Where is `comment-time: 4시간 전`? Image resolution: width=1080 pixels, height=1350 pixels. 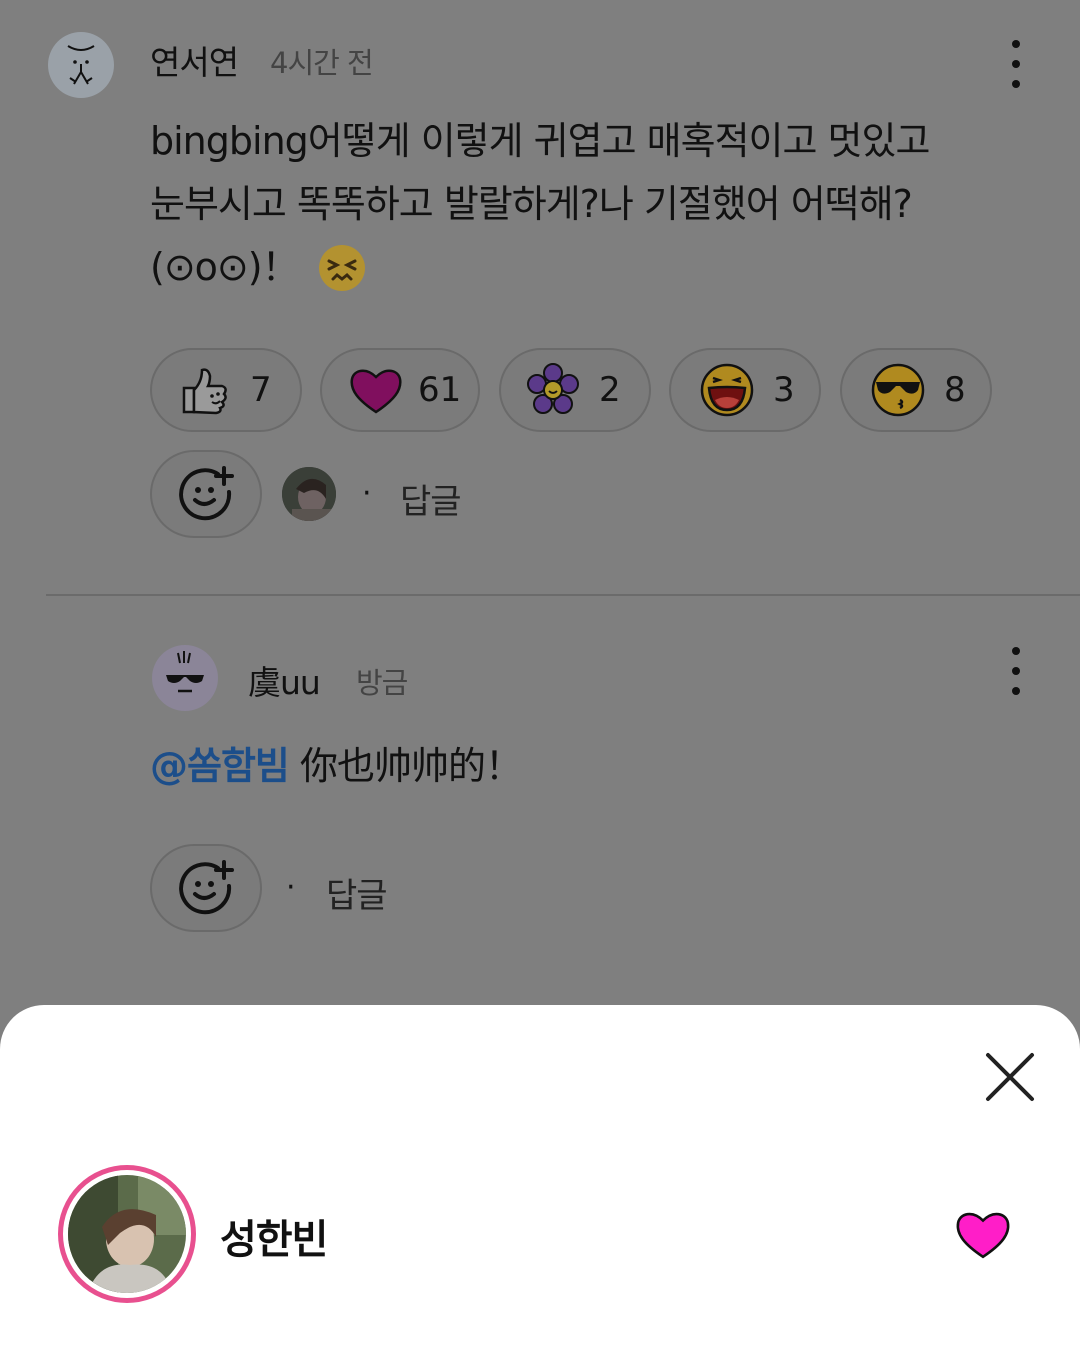
comment-time: 4시간 전 is located at coordinates (322, 63).